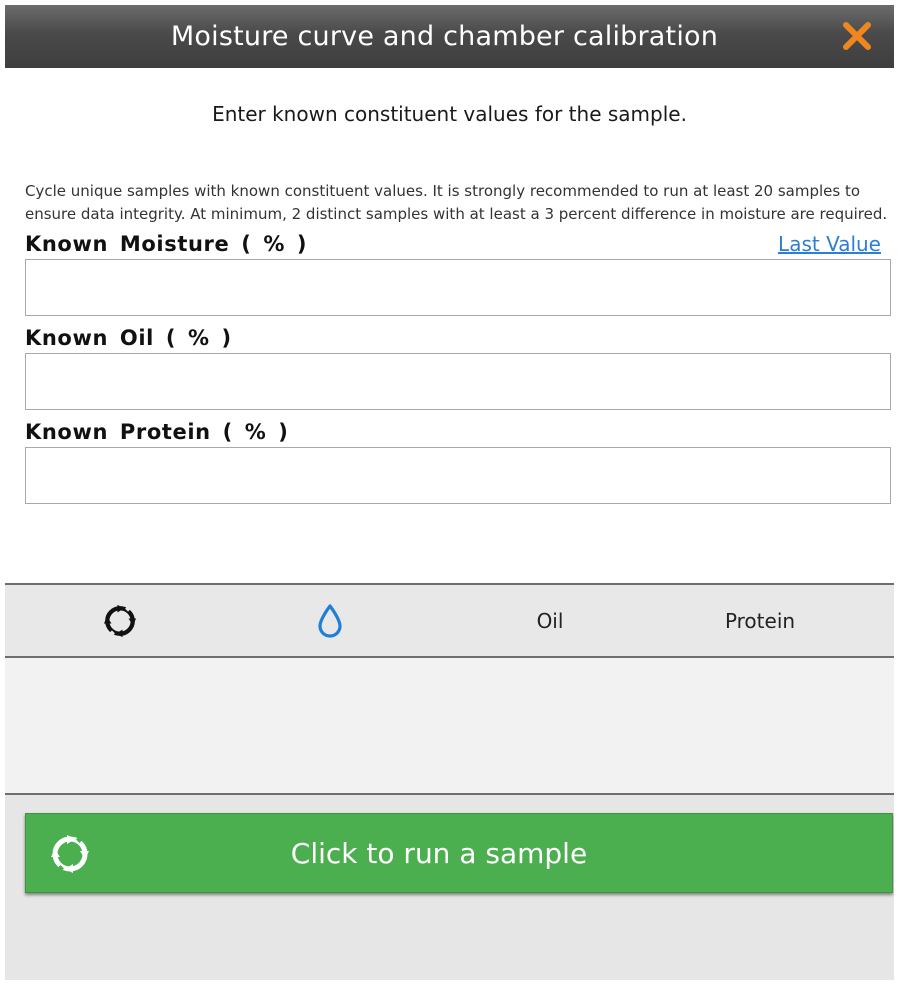 Image resolution: width=899 pixels, height=990 pixels. I want to click on protein-field-group: Known Protein ( % ), so click(458, 460).